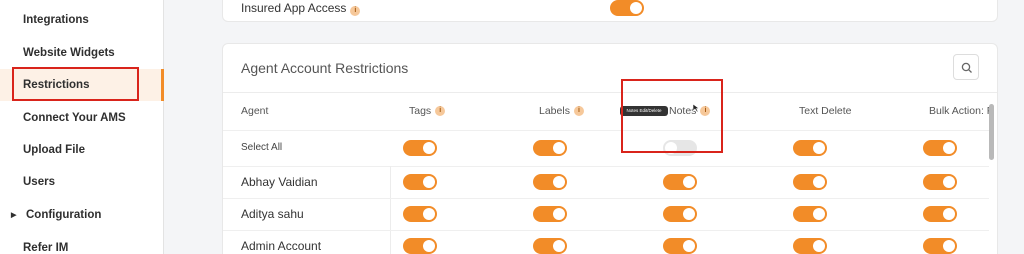 The height and width of the screenshot is (254, 1024). I want to click on card-divider, so click(610, 92).